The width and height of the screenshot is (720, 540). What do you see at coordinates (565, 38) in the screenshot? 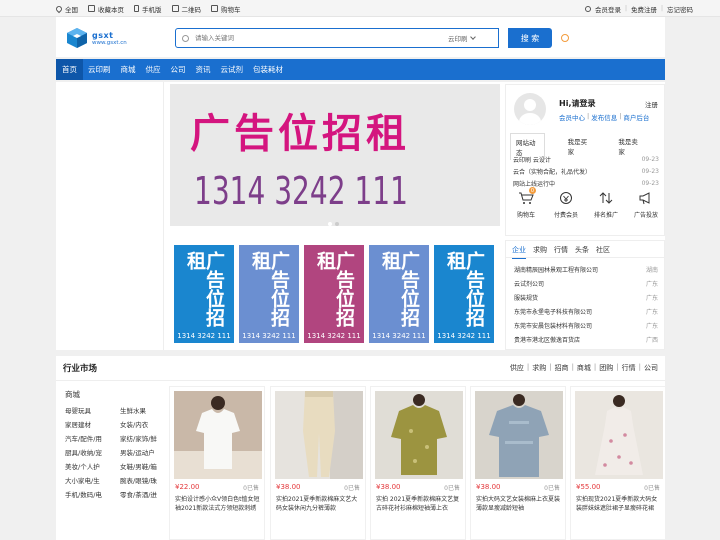
I see `notification-icon` at bounding box center [565, 38].